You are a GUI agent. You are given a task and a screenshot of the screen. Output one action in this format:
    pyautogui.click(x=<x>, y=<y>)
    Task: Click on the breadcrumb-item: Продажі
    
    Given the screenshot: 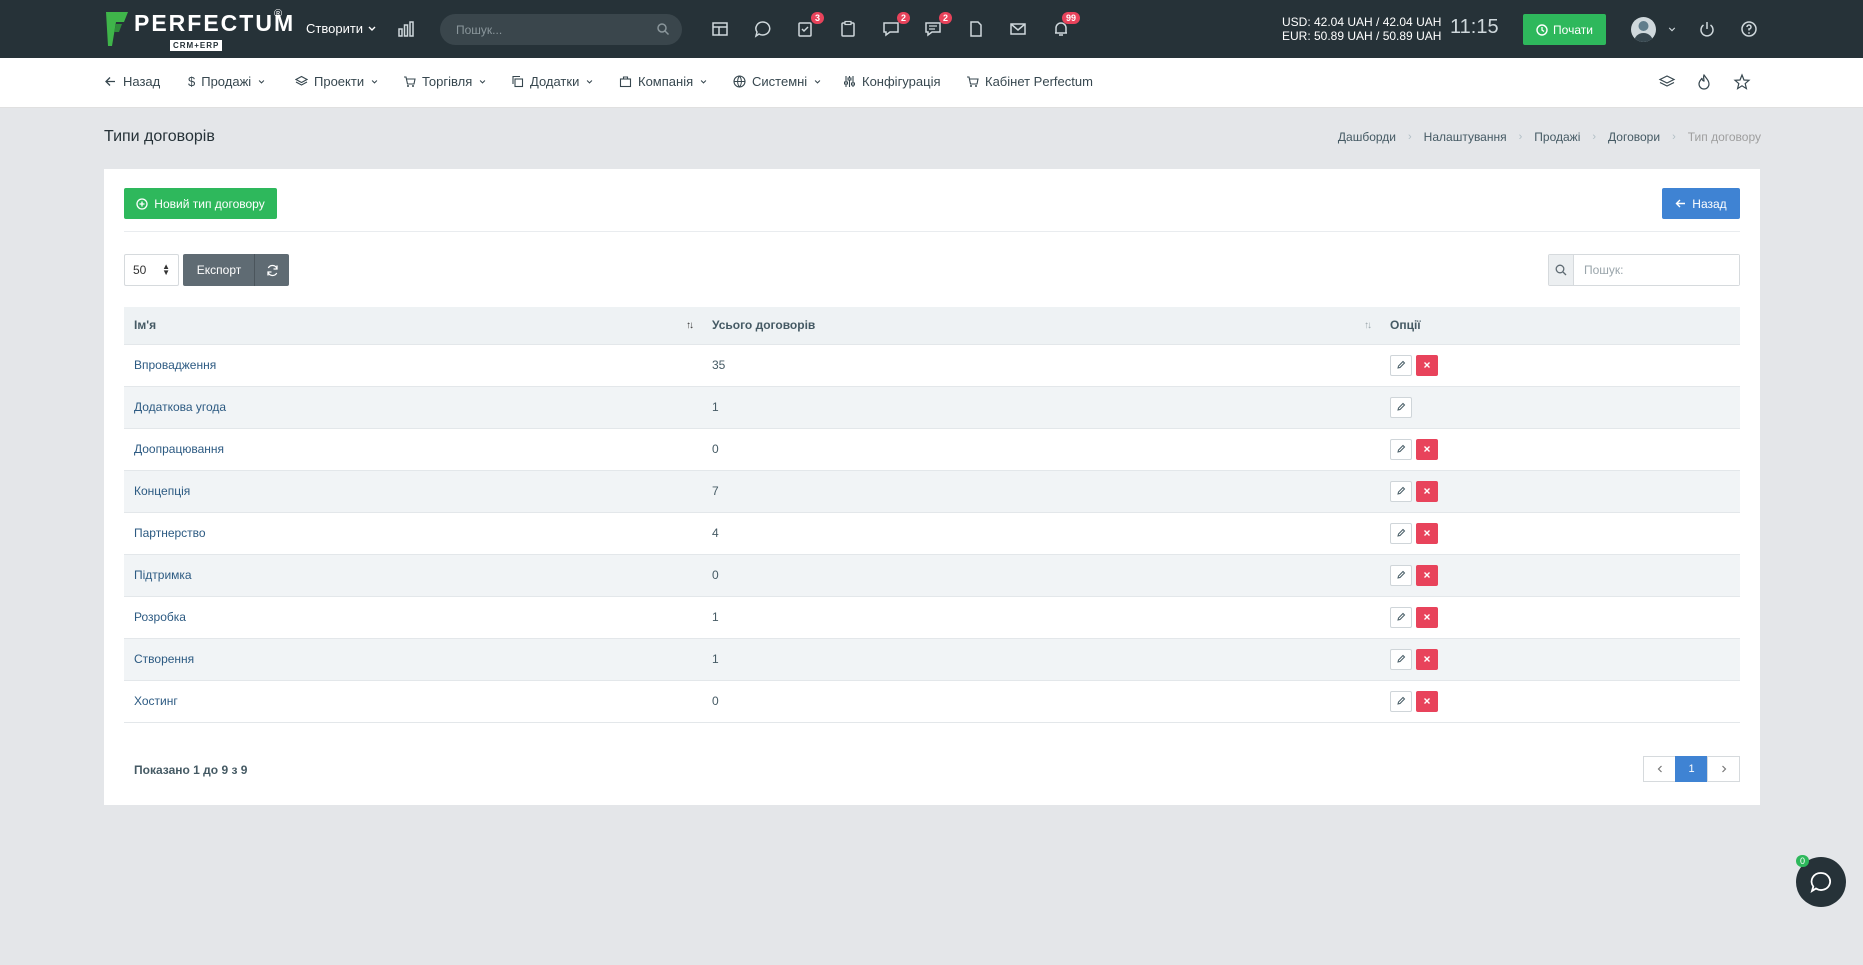 What is the action you would take?
    pyautogui.click(x=1557, y=137)
    